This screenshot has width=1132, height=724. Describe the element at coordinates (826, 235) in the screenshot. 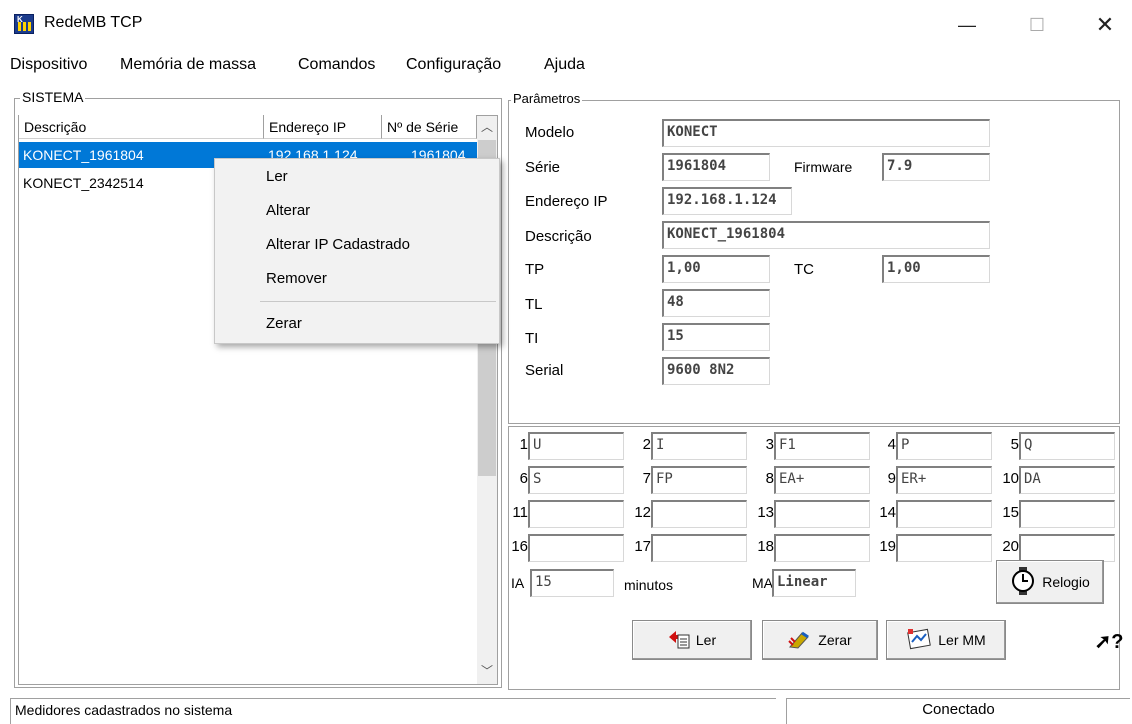

I see `descricao-field: KONECT_1961804` at that location.